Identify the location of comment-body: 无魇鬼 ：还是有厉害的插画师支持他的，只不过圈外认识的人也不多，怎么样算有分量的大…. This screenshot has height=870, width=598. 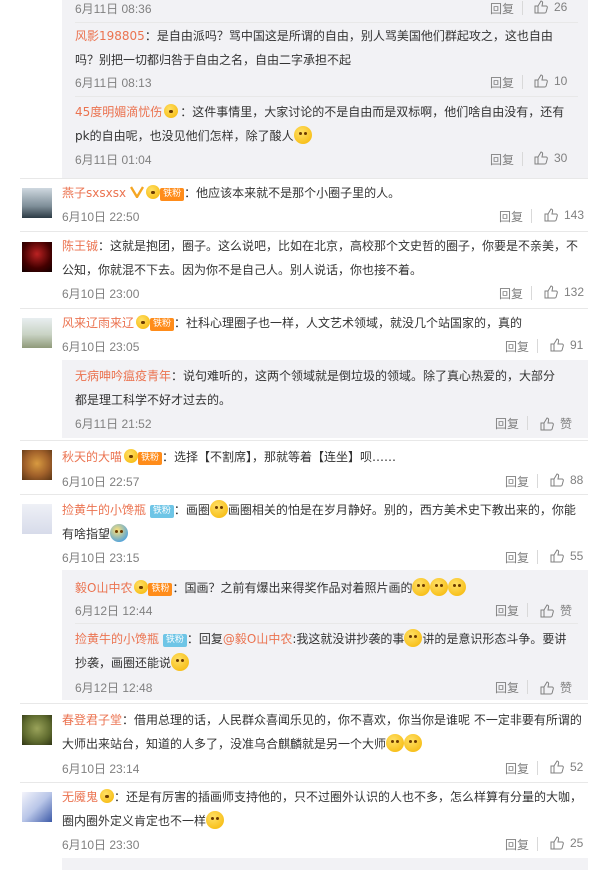
(323, 809).